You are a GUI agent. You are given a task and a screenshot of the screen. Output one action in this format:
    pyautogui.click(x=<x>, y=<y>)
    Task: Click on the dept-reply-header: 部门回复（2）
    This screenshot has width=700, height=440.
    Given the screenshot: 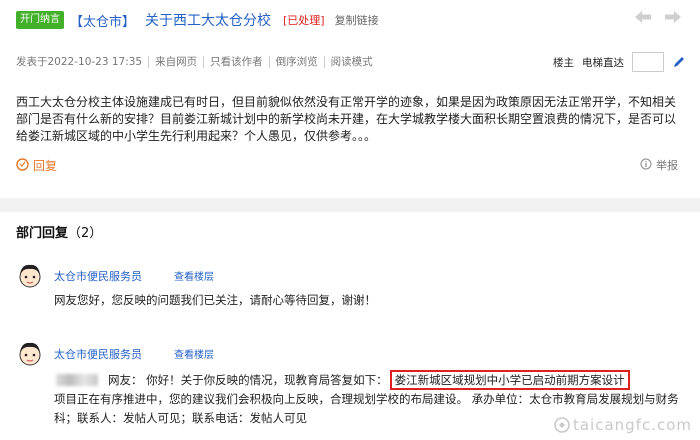 What is the action you would take?
    pyautogui.click(x=59, y=231)
    